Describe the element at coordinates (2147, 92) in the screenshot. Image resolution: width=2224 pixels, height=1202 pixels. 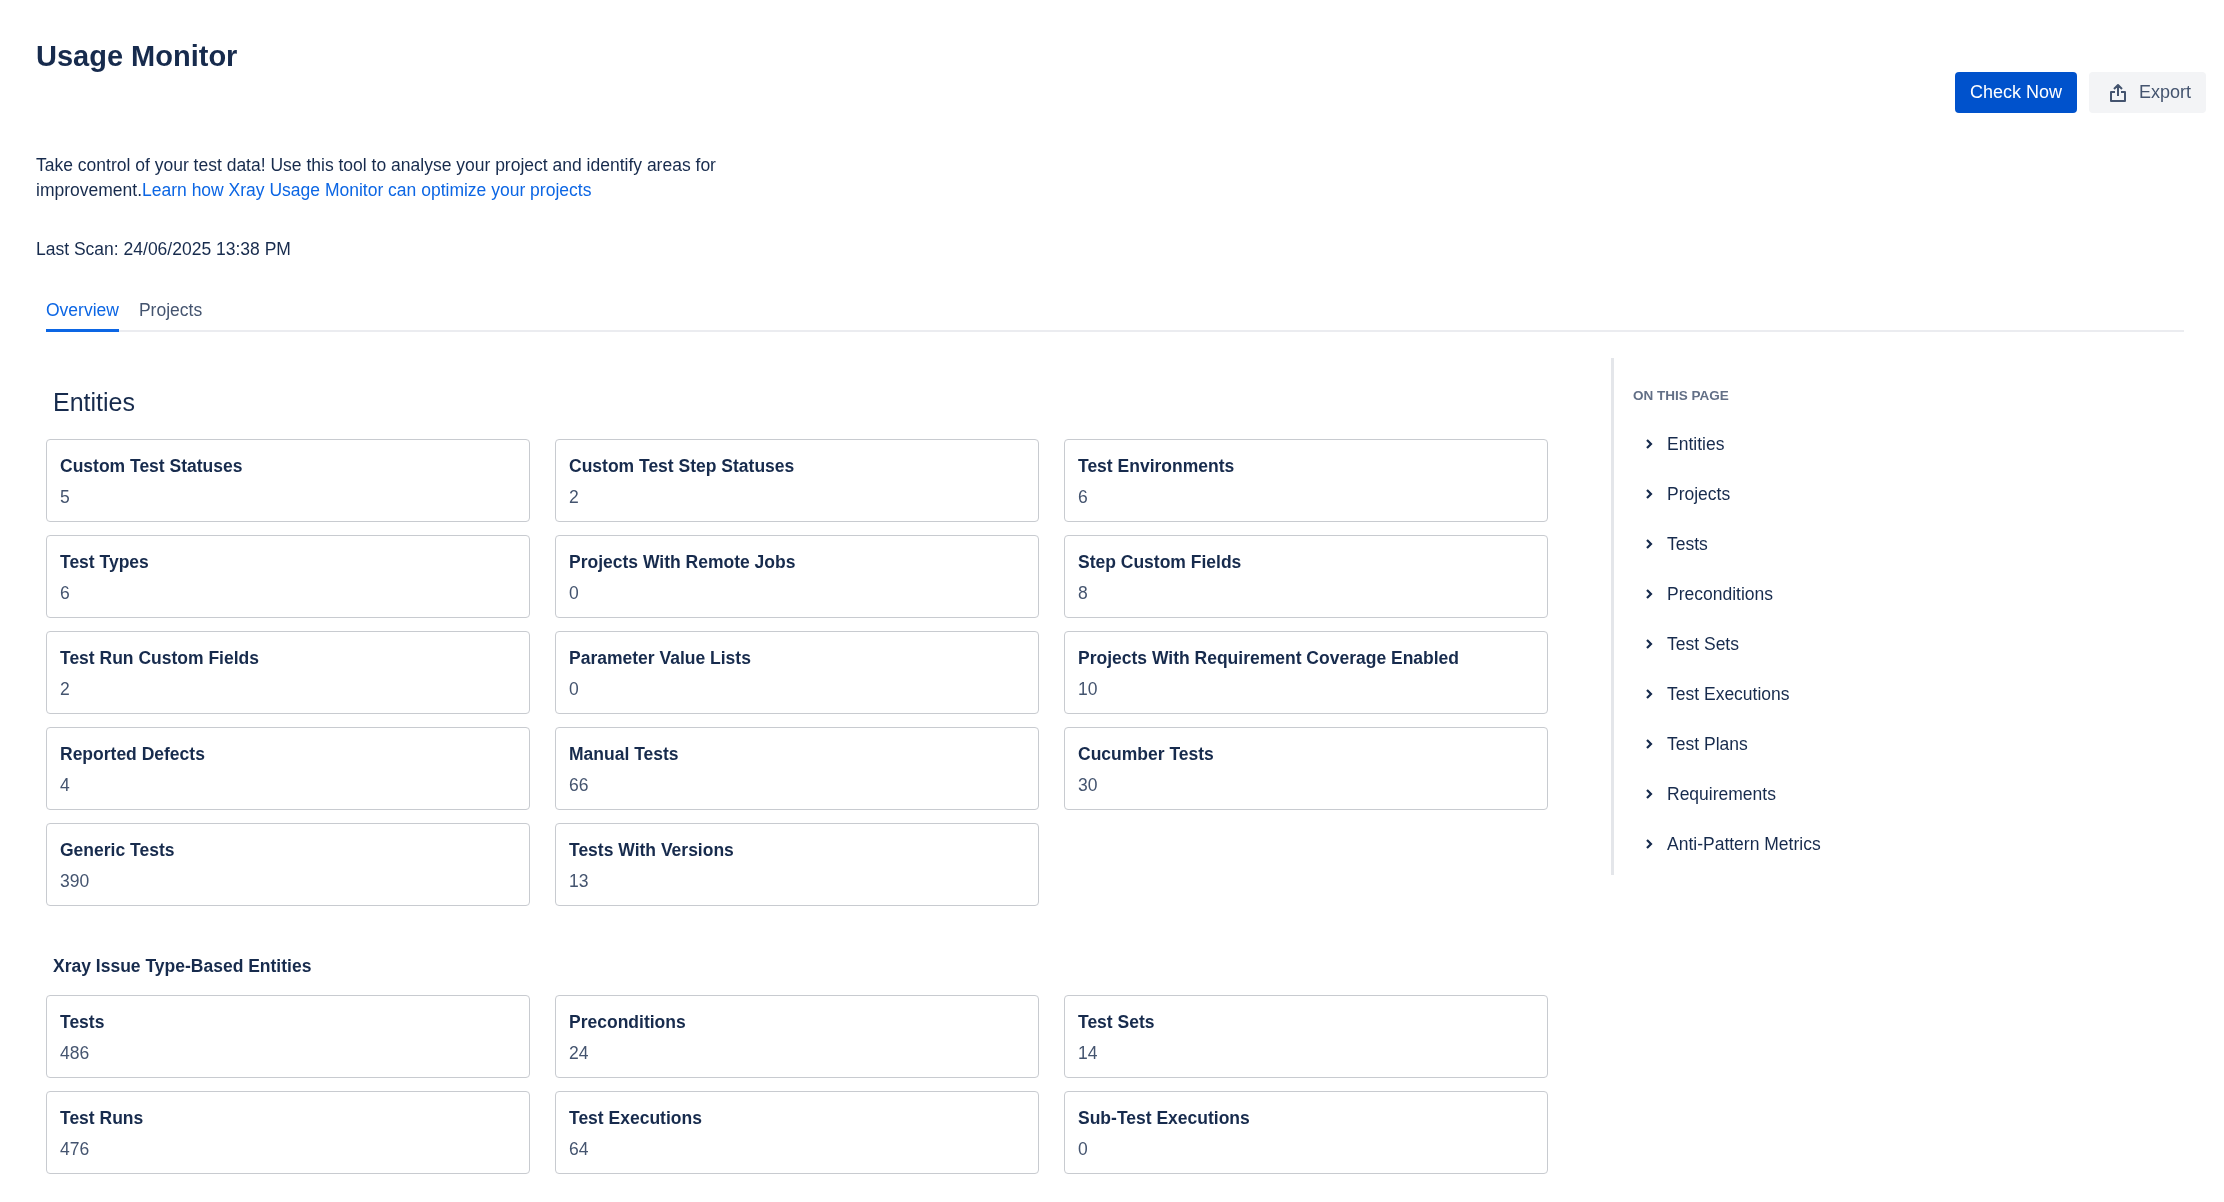
I see `export-button: Export` at that location.